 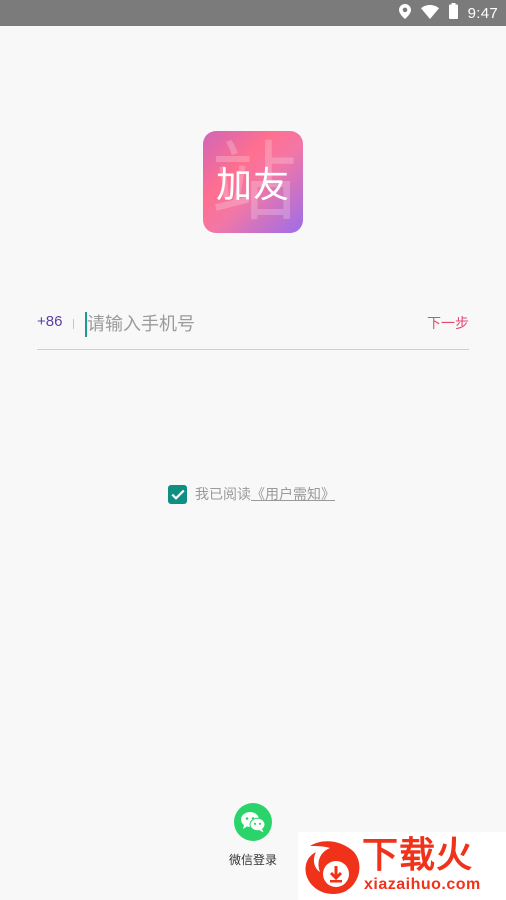 I want to click on battery-icon, so click(x=453, y=13).